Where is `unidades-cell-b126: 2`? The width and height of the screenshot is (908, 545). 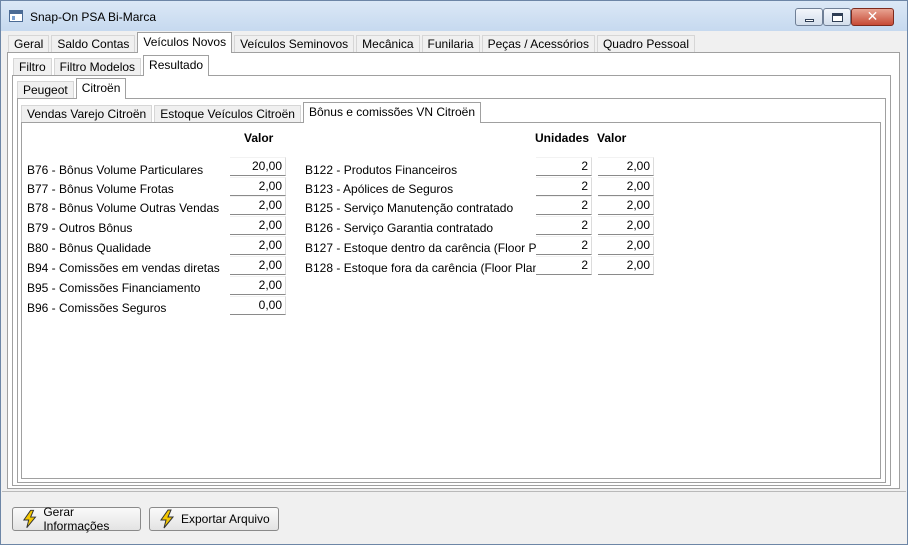 unidades-cell-b126: 2 is located at coordinates (564, 225).